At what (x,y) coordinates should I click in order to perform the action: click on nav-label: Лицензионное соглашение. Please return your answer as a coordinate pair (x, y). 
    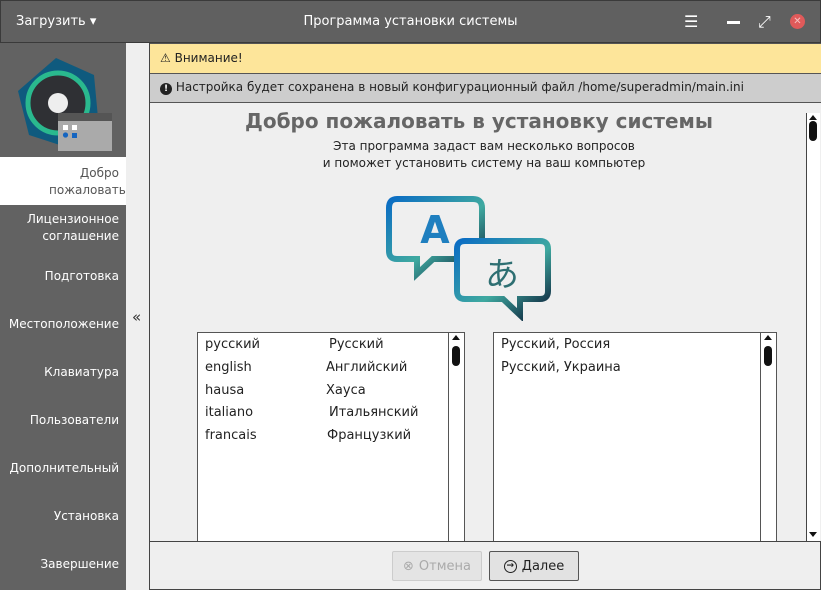
    Looking at the image, I should click on (72, 227).